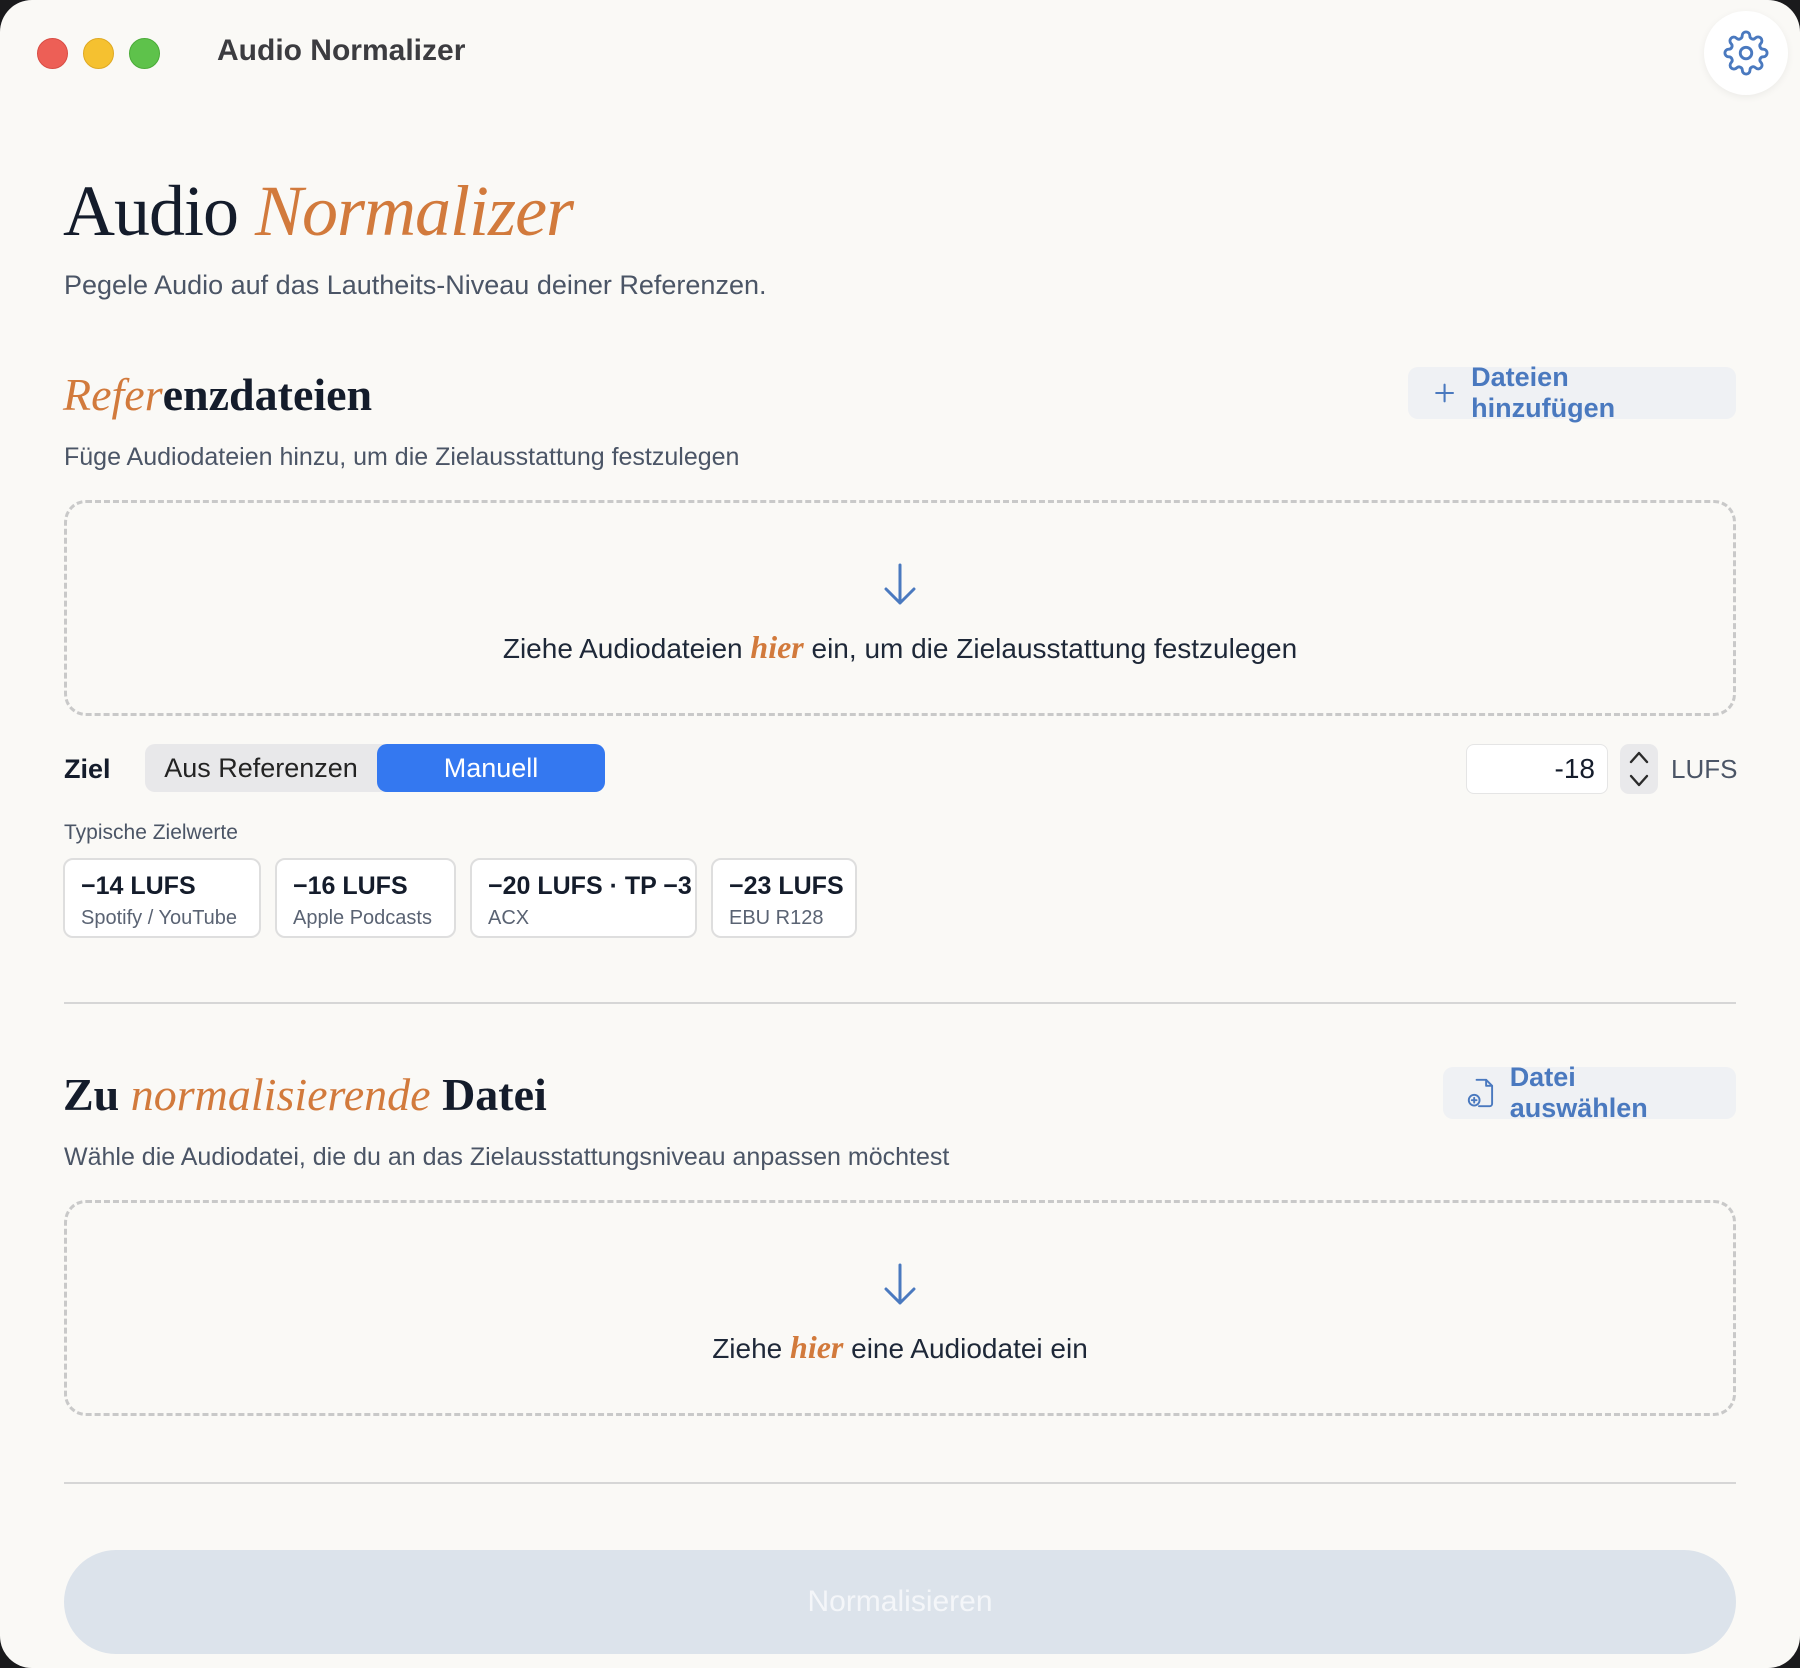 The image size is (1800, 1668). I want to click on references-title-accent: Refer, so click(113, 394).